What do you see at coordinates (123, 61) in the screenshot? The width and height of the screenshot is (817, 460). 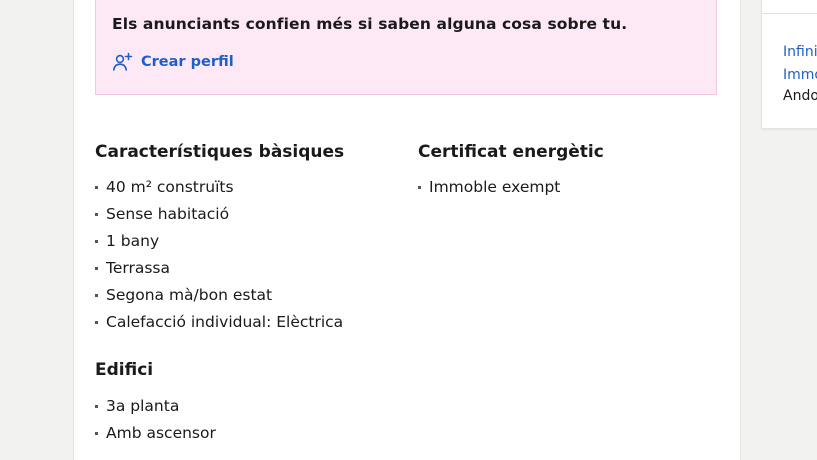 I see `add-user-icon` at bounding box center [123, 61].